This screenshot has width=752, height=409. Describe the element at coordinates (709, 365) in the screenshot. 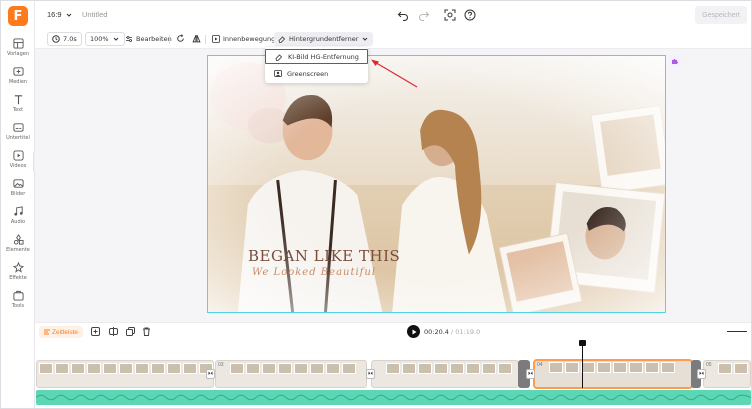

I see `clip-number: 05` at that location.